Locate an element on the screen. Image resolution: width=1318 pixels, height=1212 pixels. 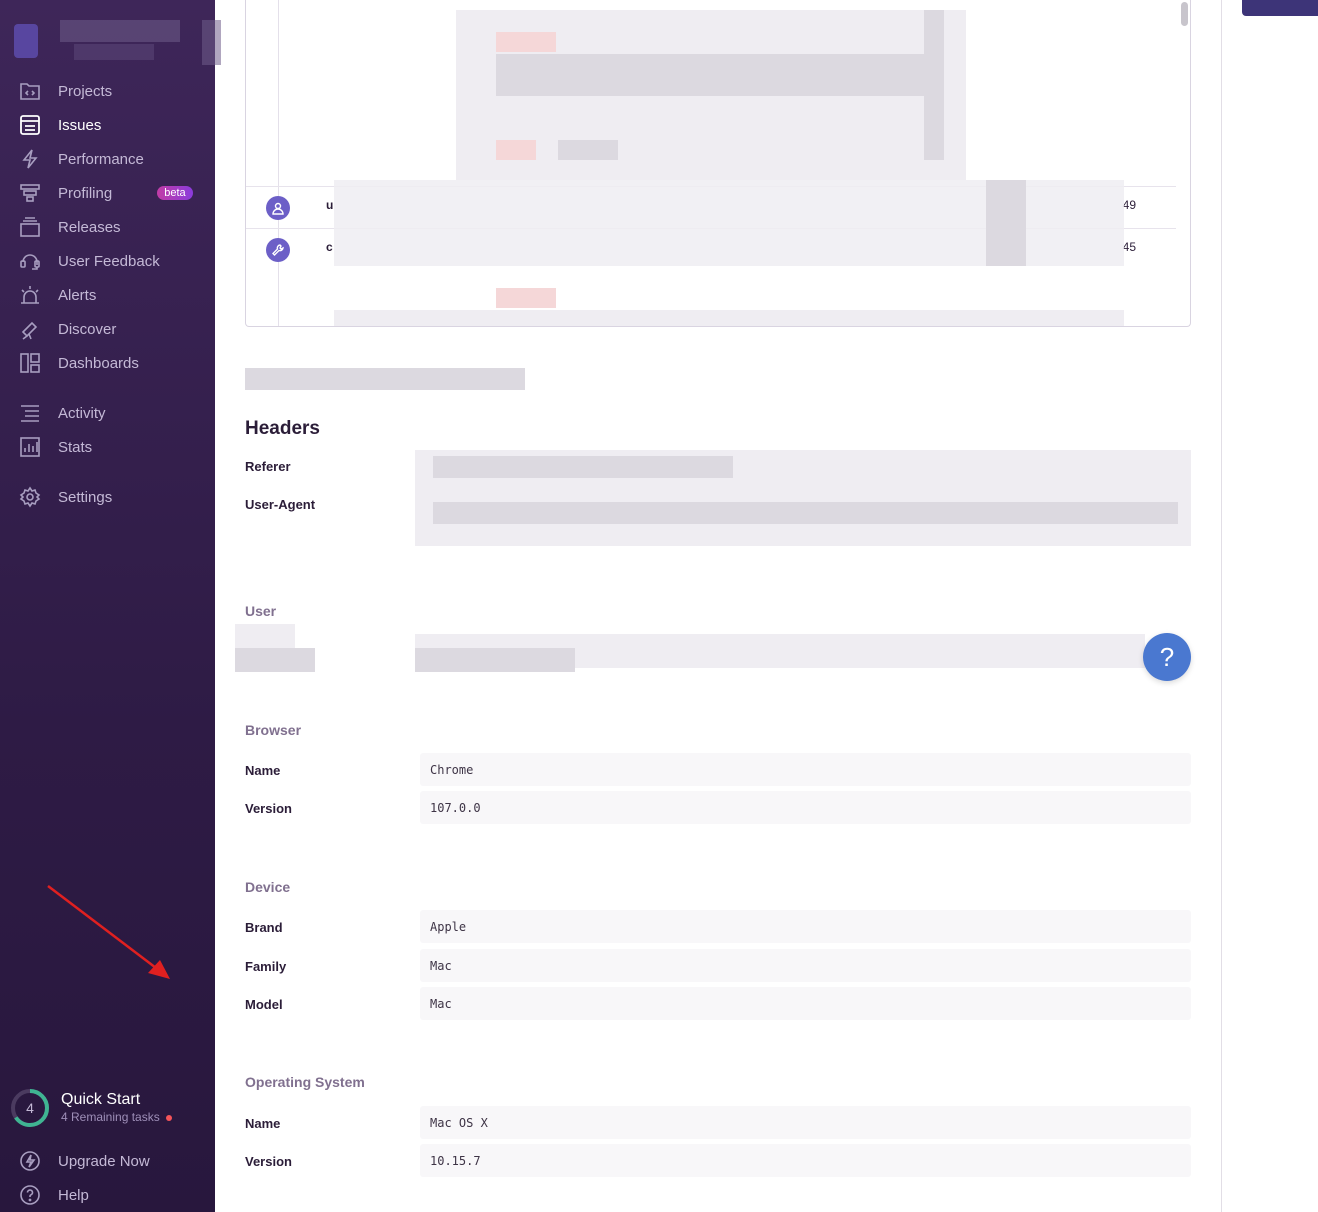
settings-icon is located at coordinates (30, 497).